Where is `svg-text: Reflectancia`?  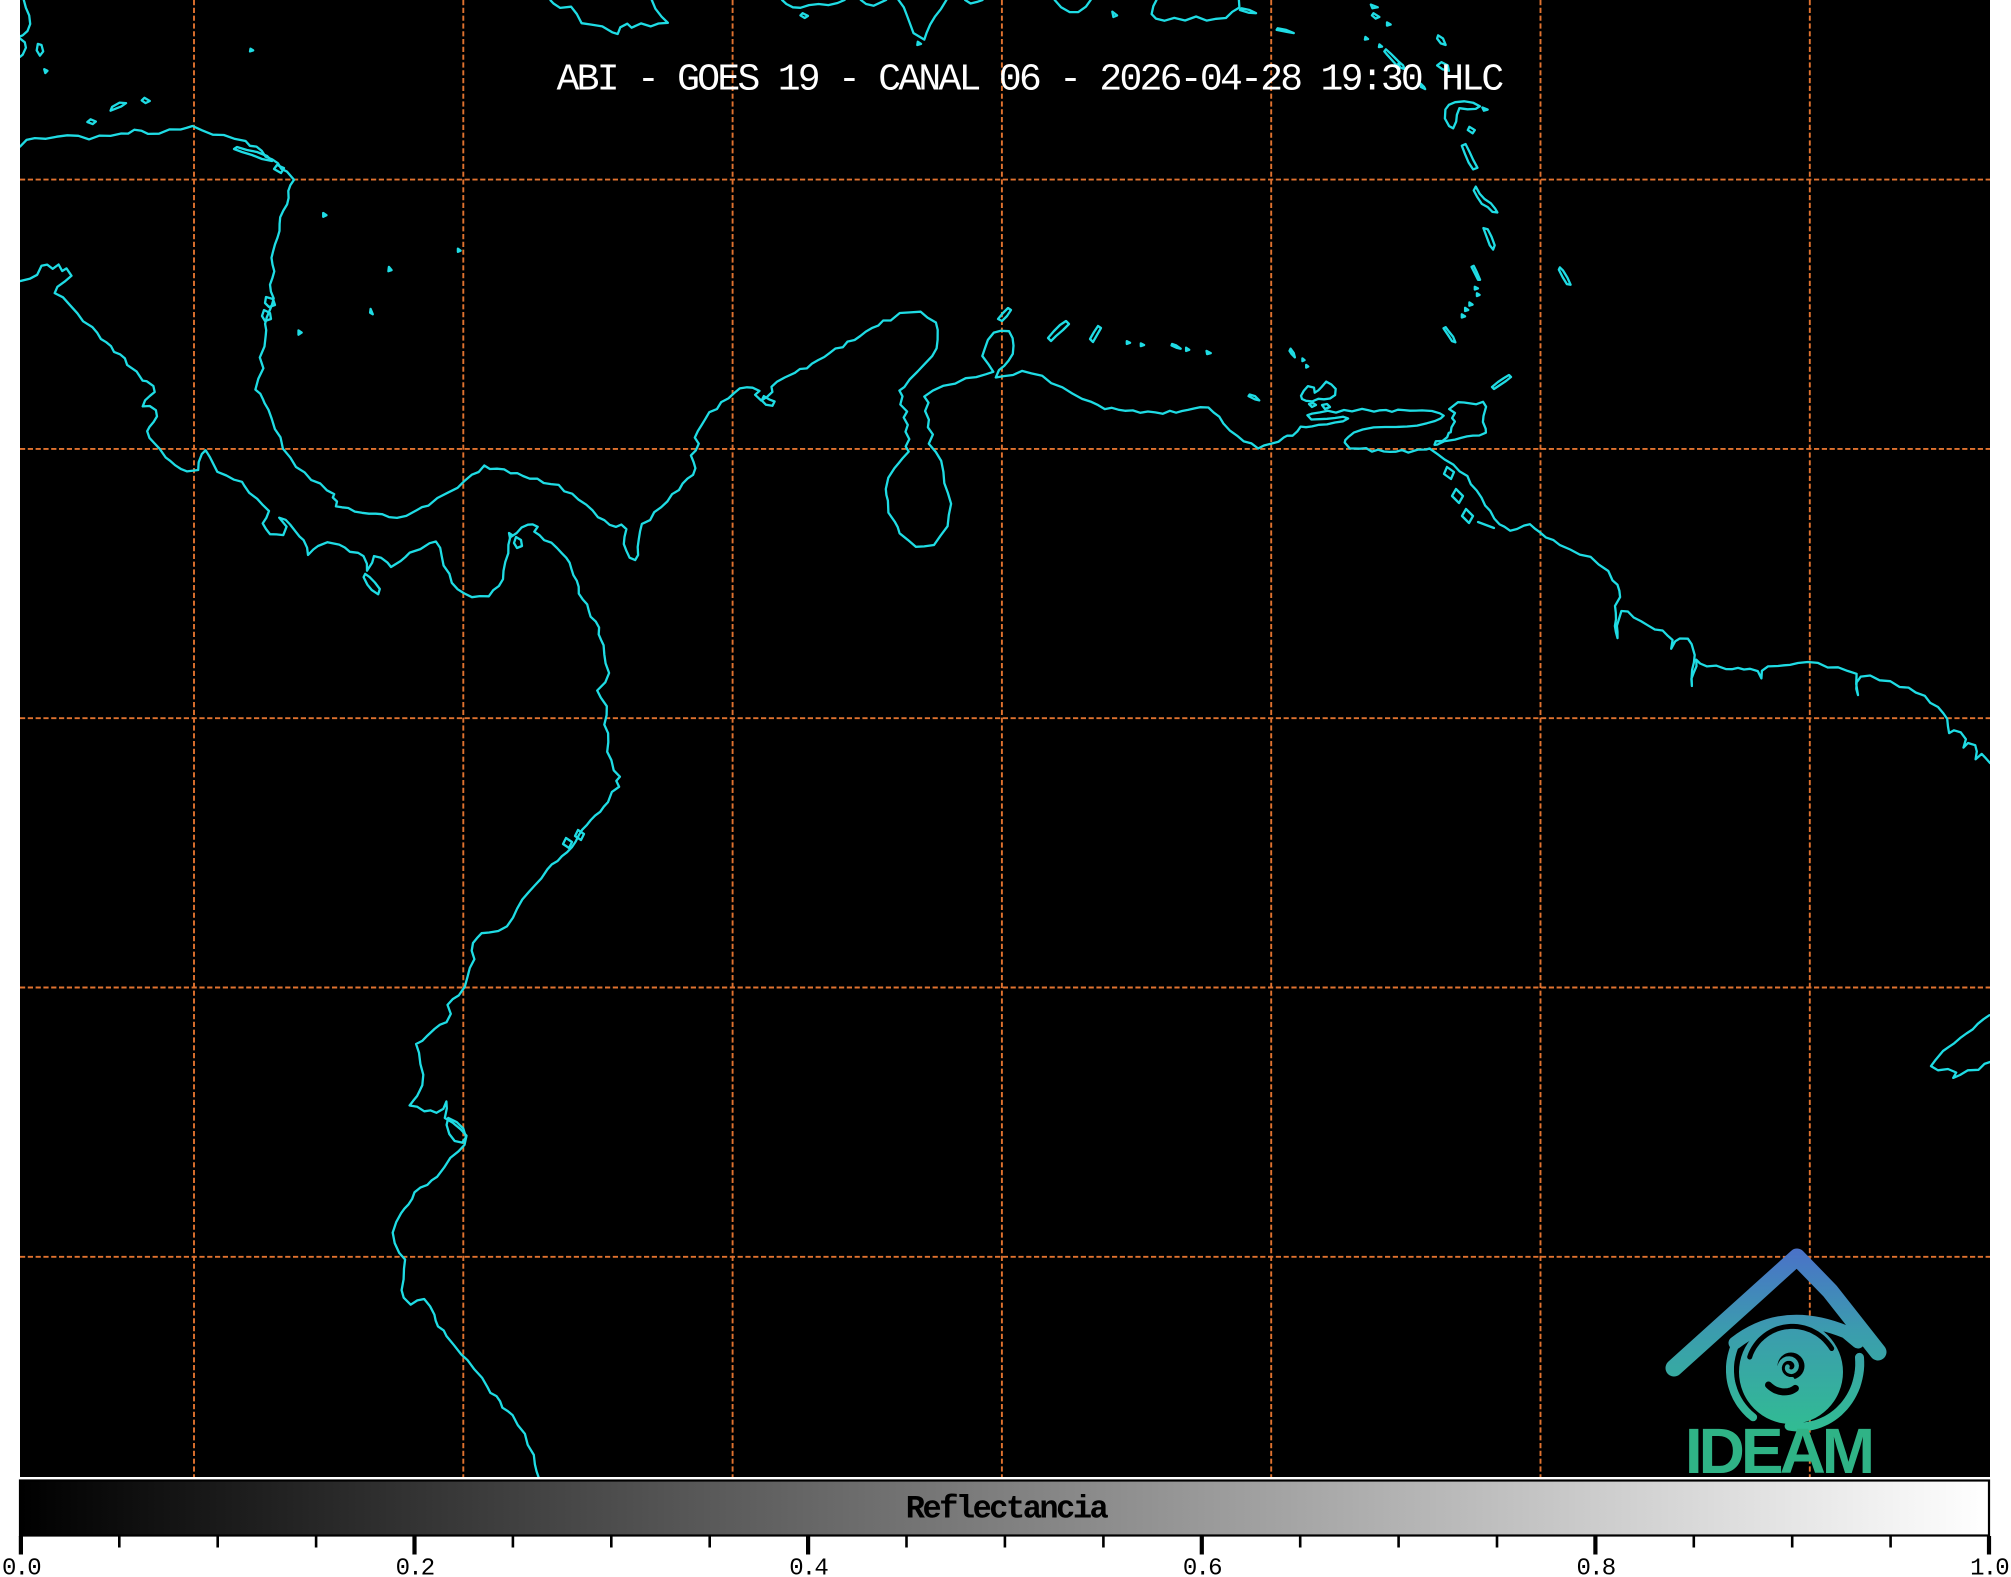 svg-text: Reflectancia is located at coordinates (1007, 1509).